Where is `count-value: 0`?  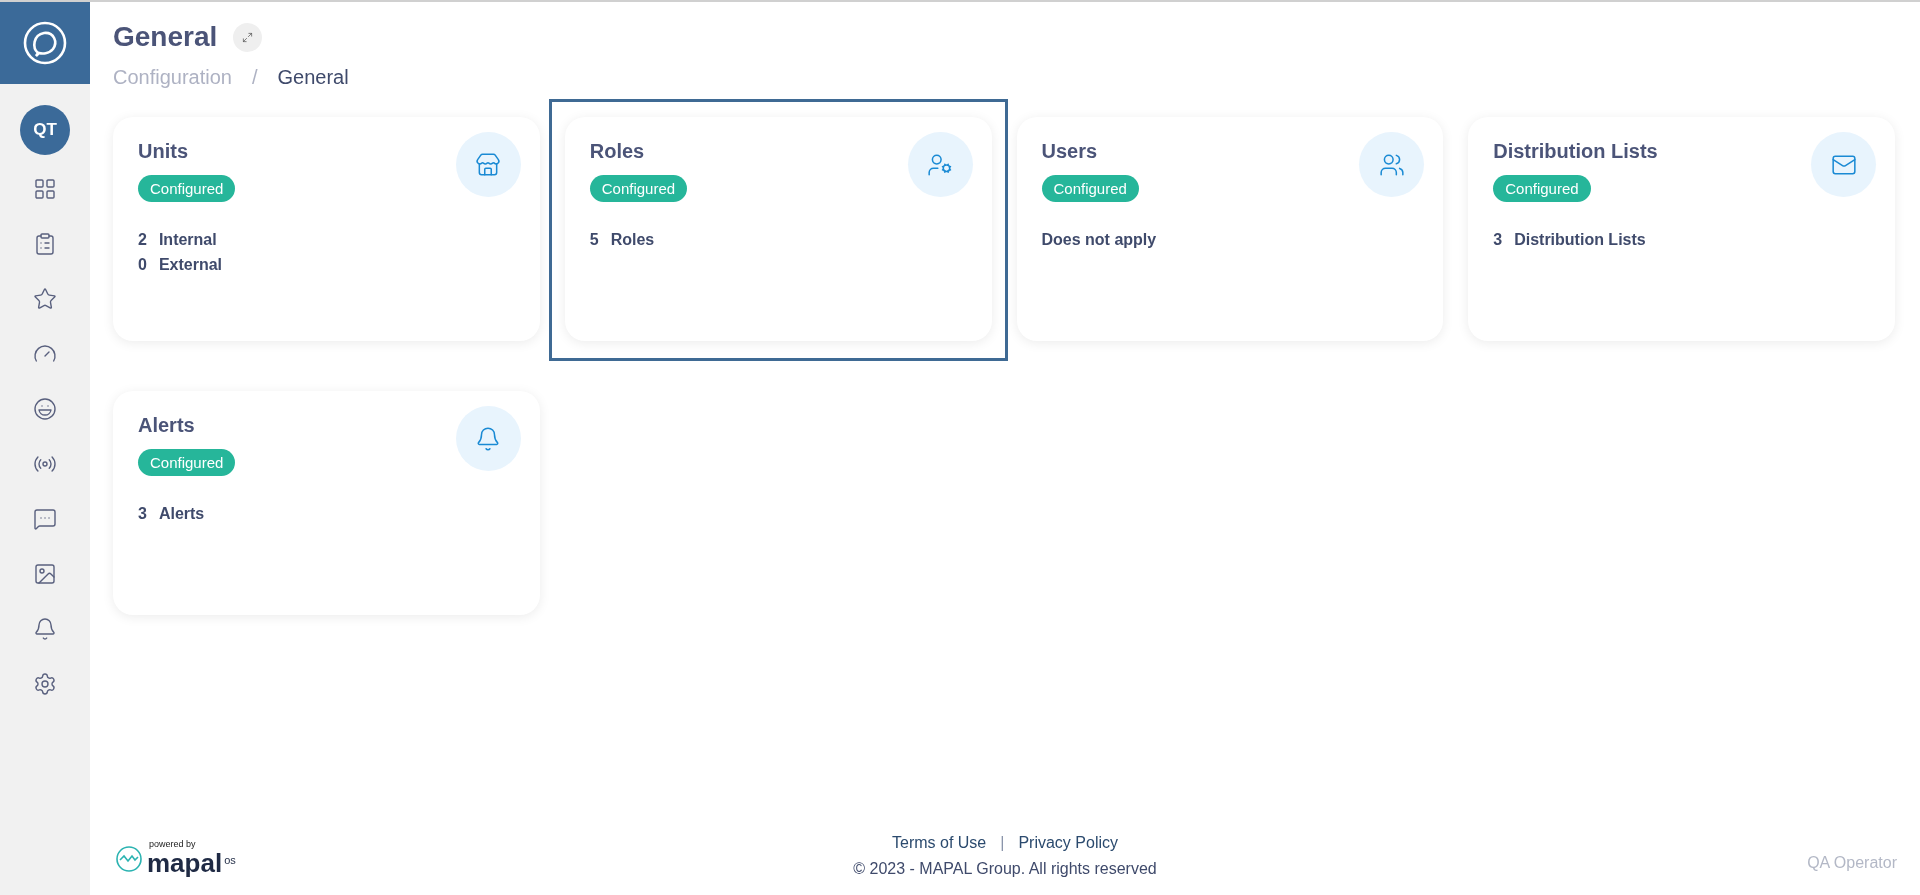
count-value: 0 is located at coordinates (142, 265).